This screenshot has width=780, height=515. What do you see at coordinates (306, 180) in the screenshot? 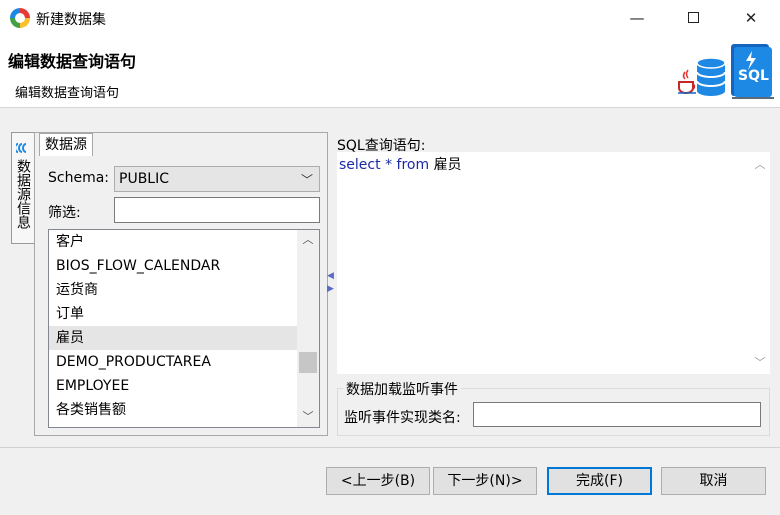
I see `chevron-down-icon: ﹀` at bounding box center [306, 180].